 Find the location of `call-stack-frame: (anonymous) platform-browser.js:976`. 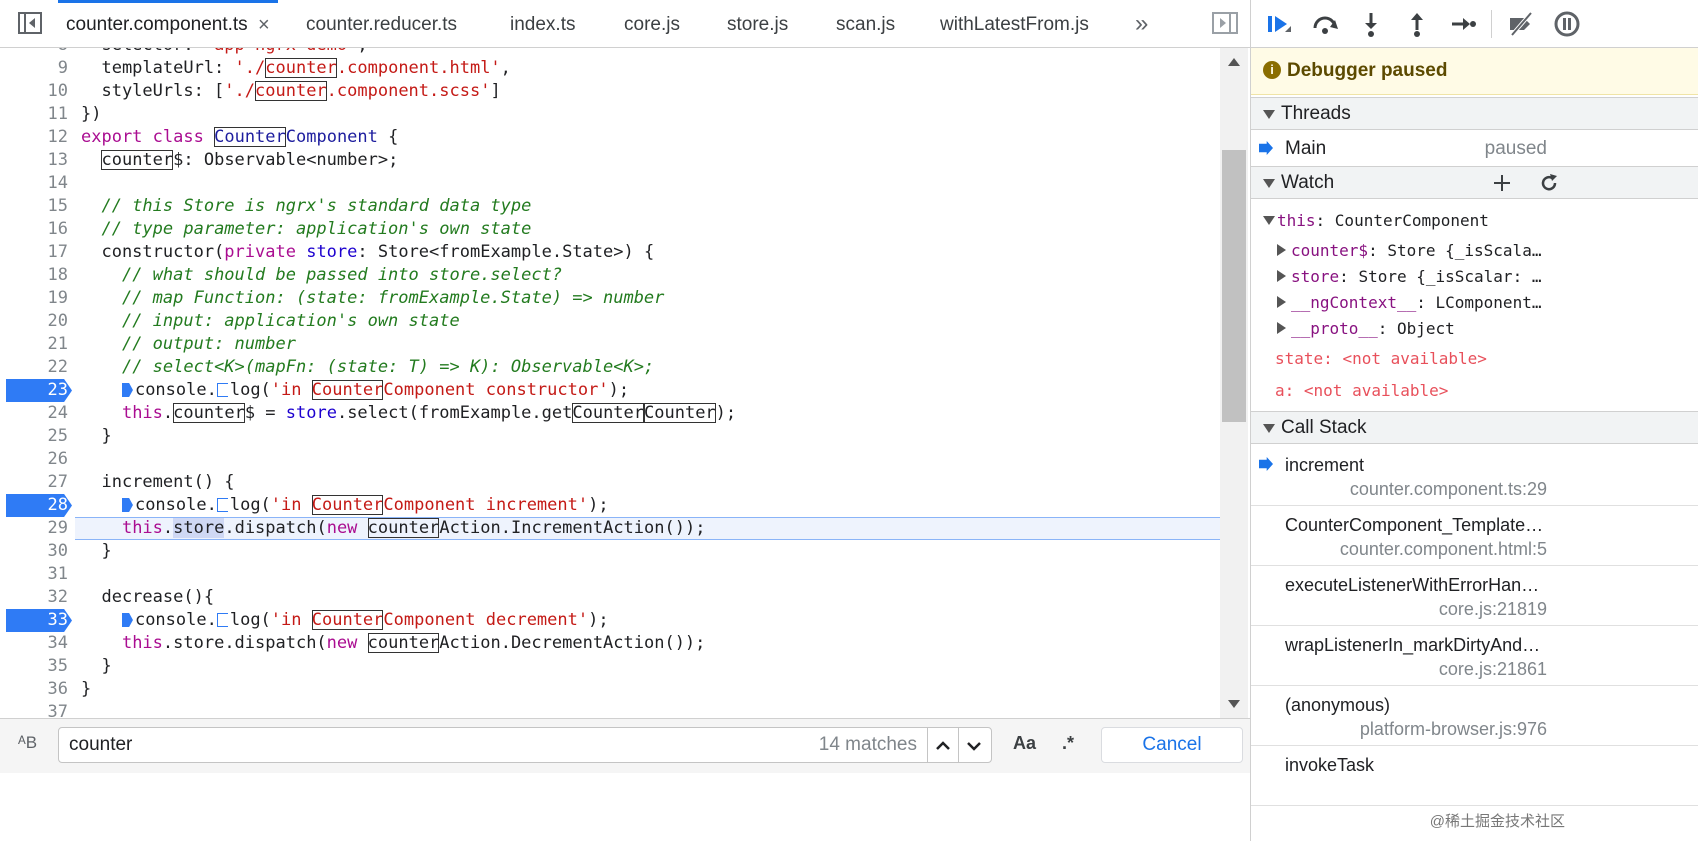

call-stack-frame: (anonymous) platform-browser.js:976 is located at coordinates (1474, 716).